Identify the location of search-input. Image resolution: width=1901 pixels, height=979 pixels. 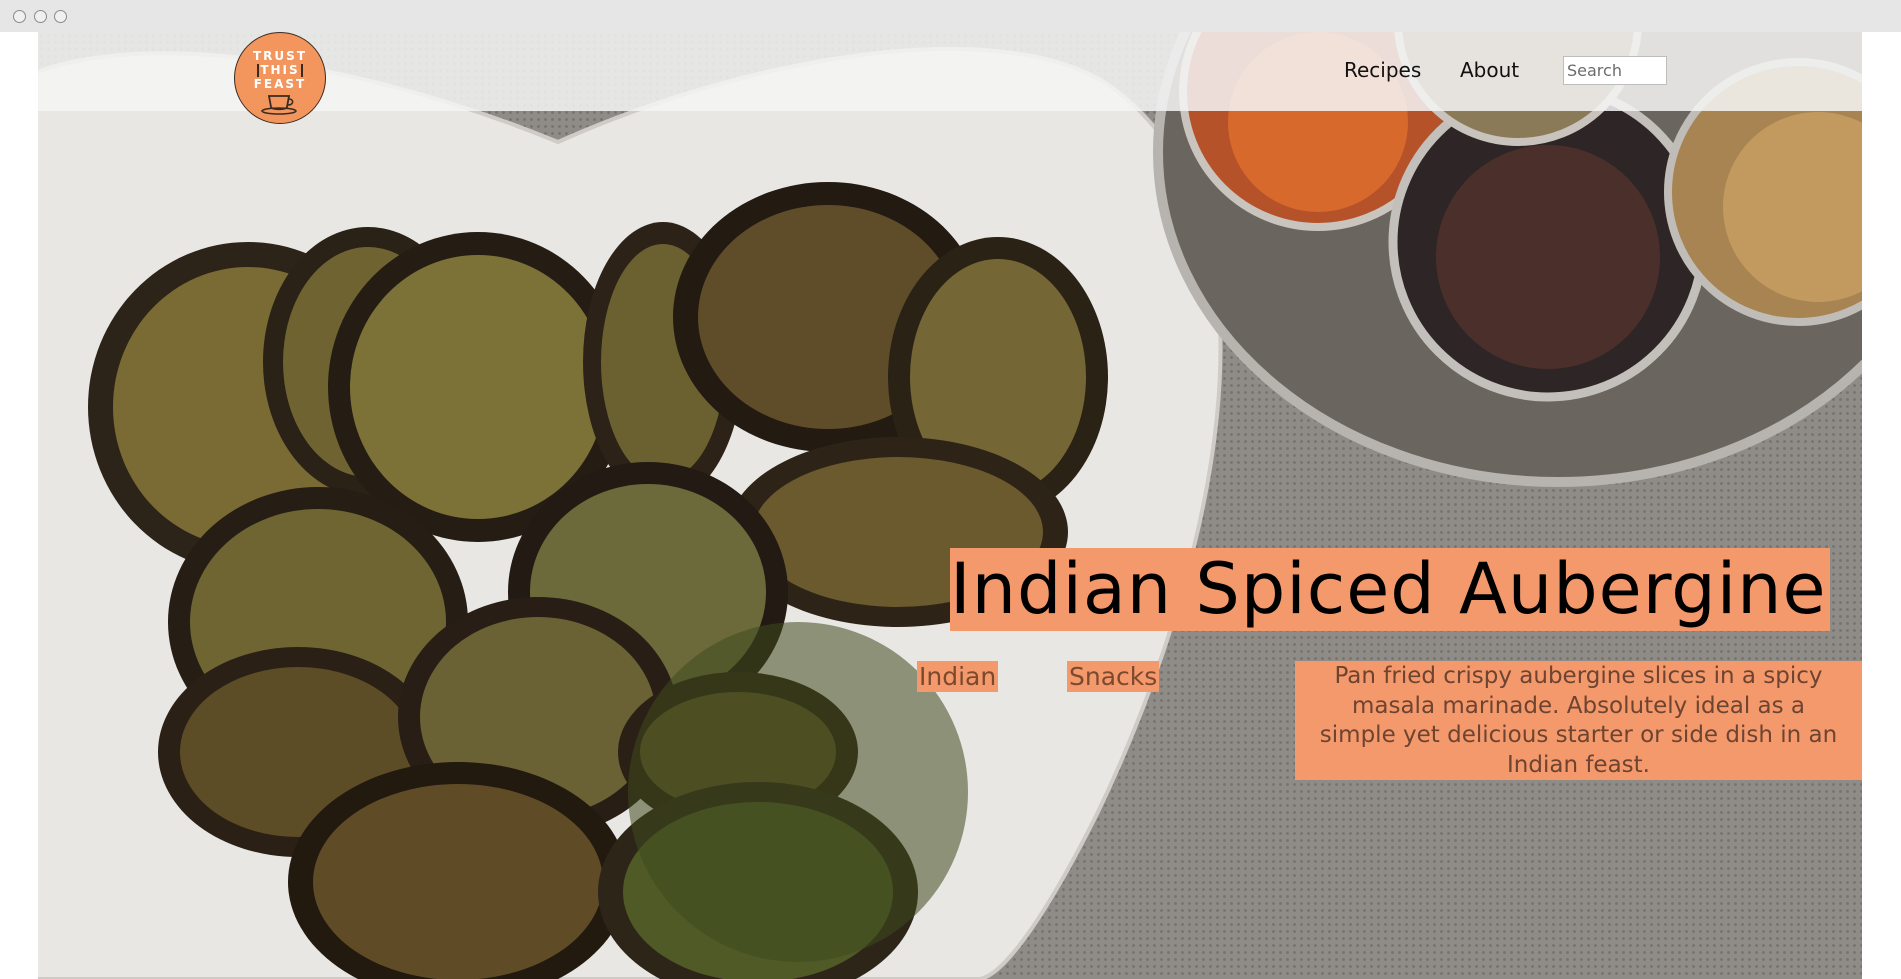
(1615, 70).